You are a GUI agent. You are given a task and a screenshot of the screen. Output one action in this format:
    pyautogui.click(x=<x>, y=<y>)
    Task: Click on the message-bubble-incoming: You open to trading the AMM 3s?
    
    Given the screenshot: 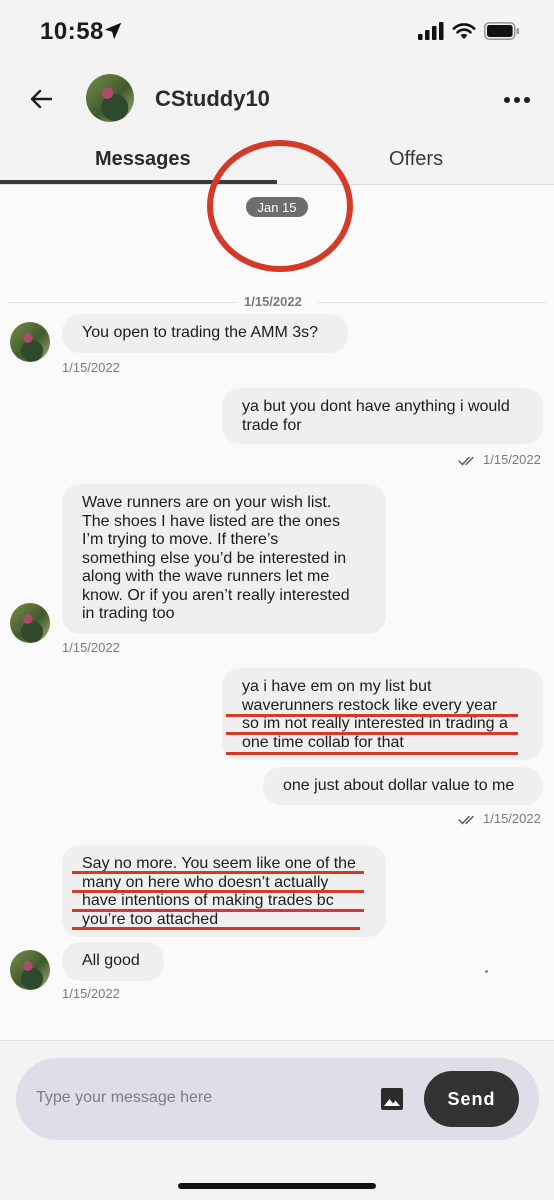 What is the action you would take?
    pyautogui.click(x=205, y=333)
    